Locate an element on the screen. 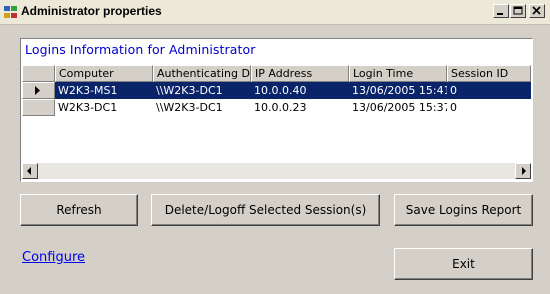 Image resolution: width=550 pixels, height=294 pixels. app-icon is located at coordinates (10, 12).